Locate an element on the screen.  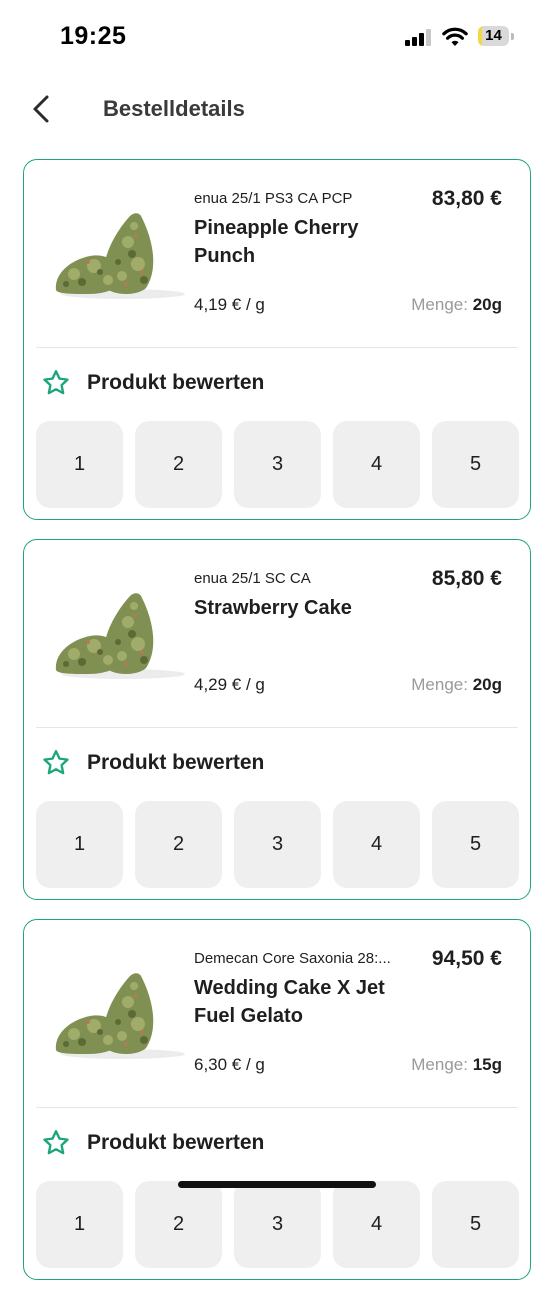
battery-icon: 14 is located at coordinates (496, 37).